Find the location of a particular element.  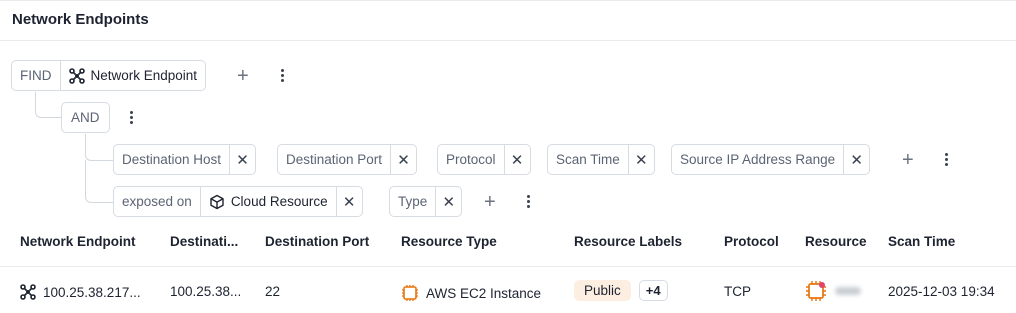

cell-protocol: TCP is located at coordinates (737, 291).